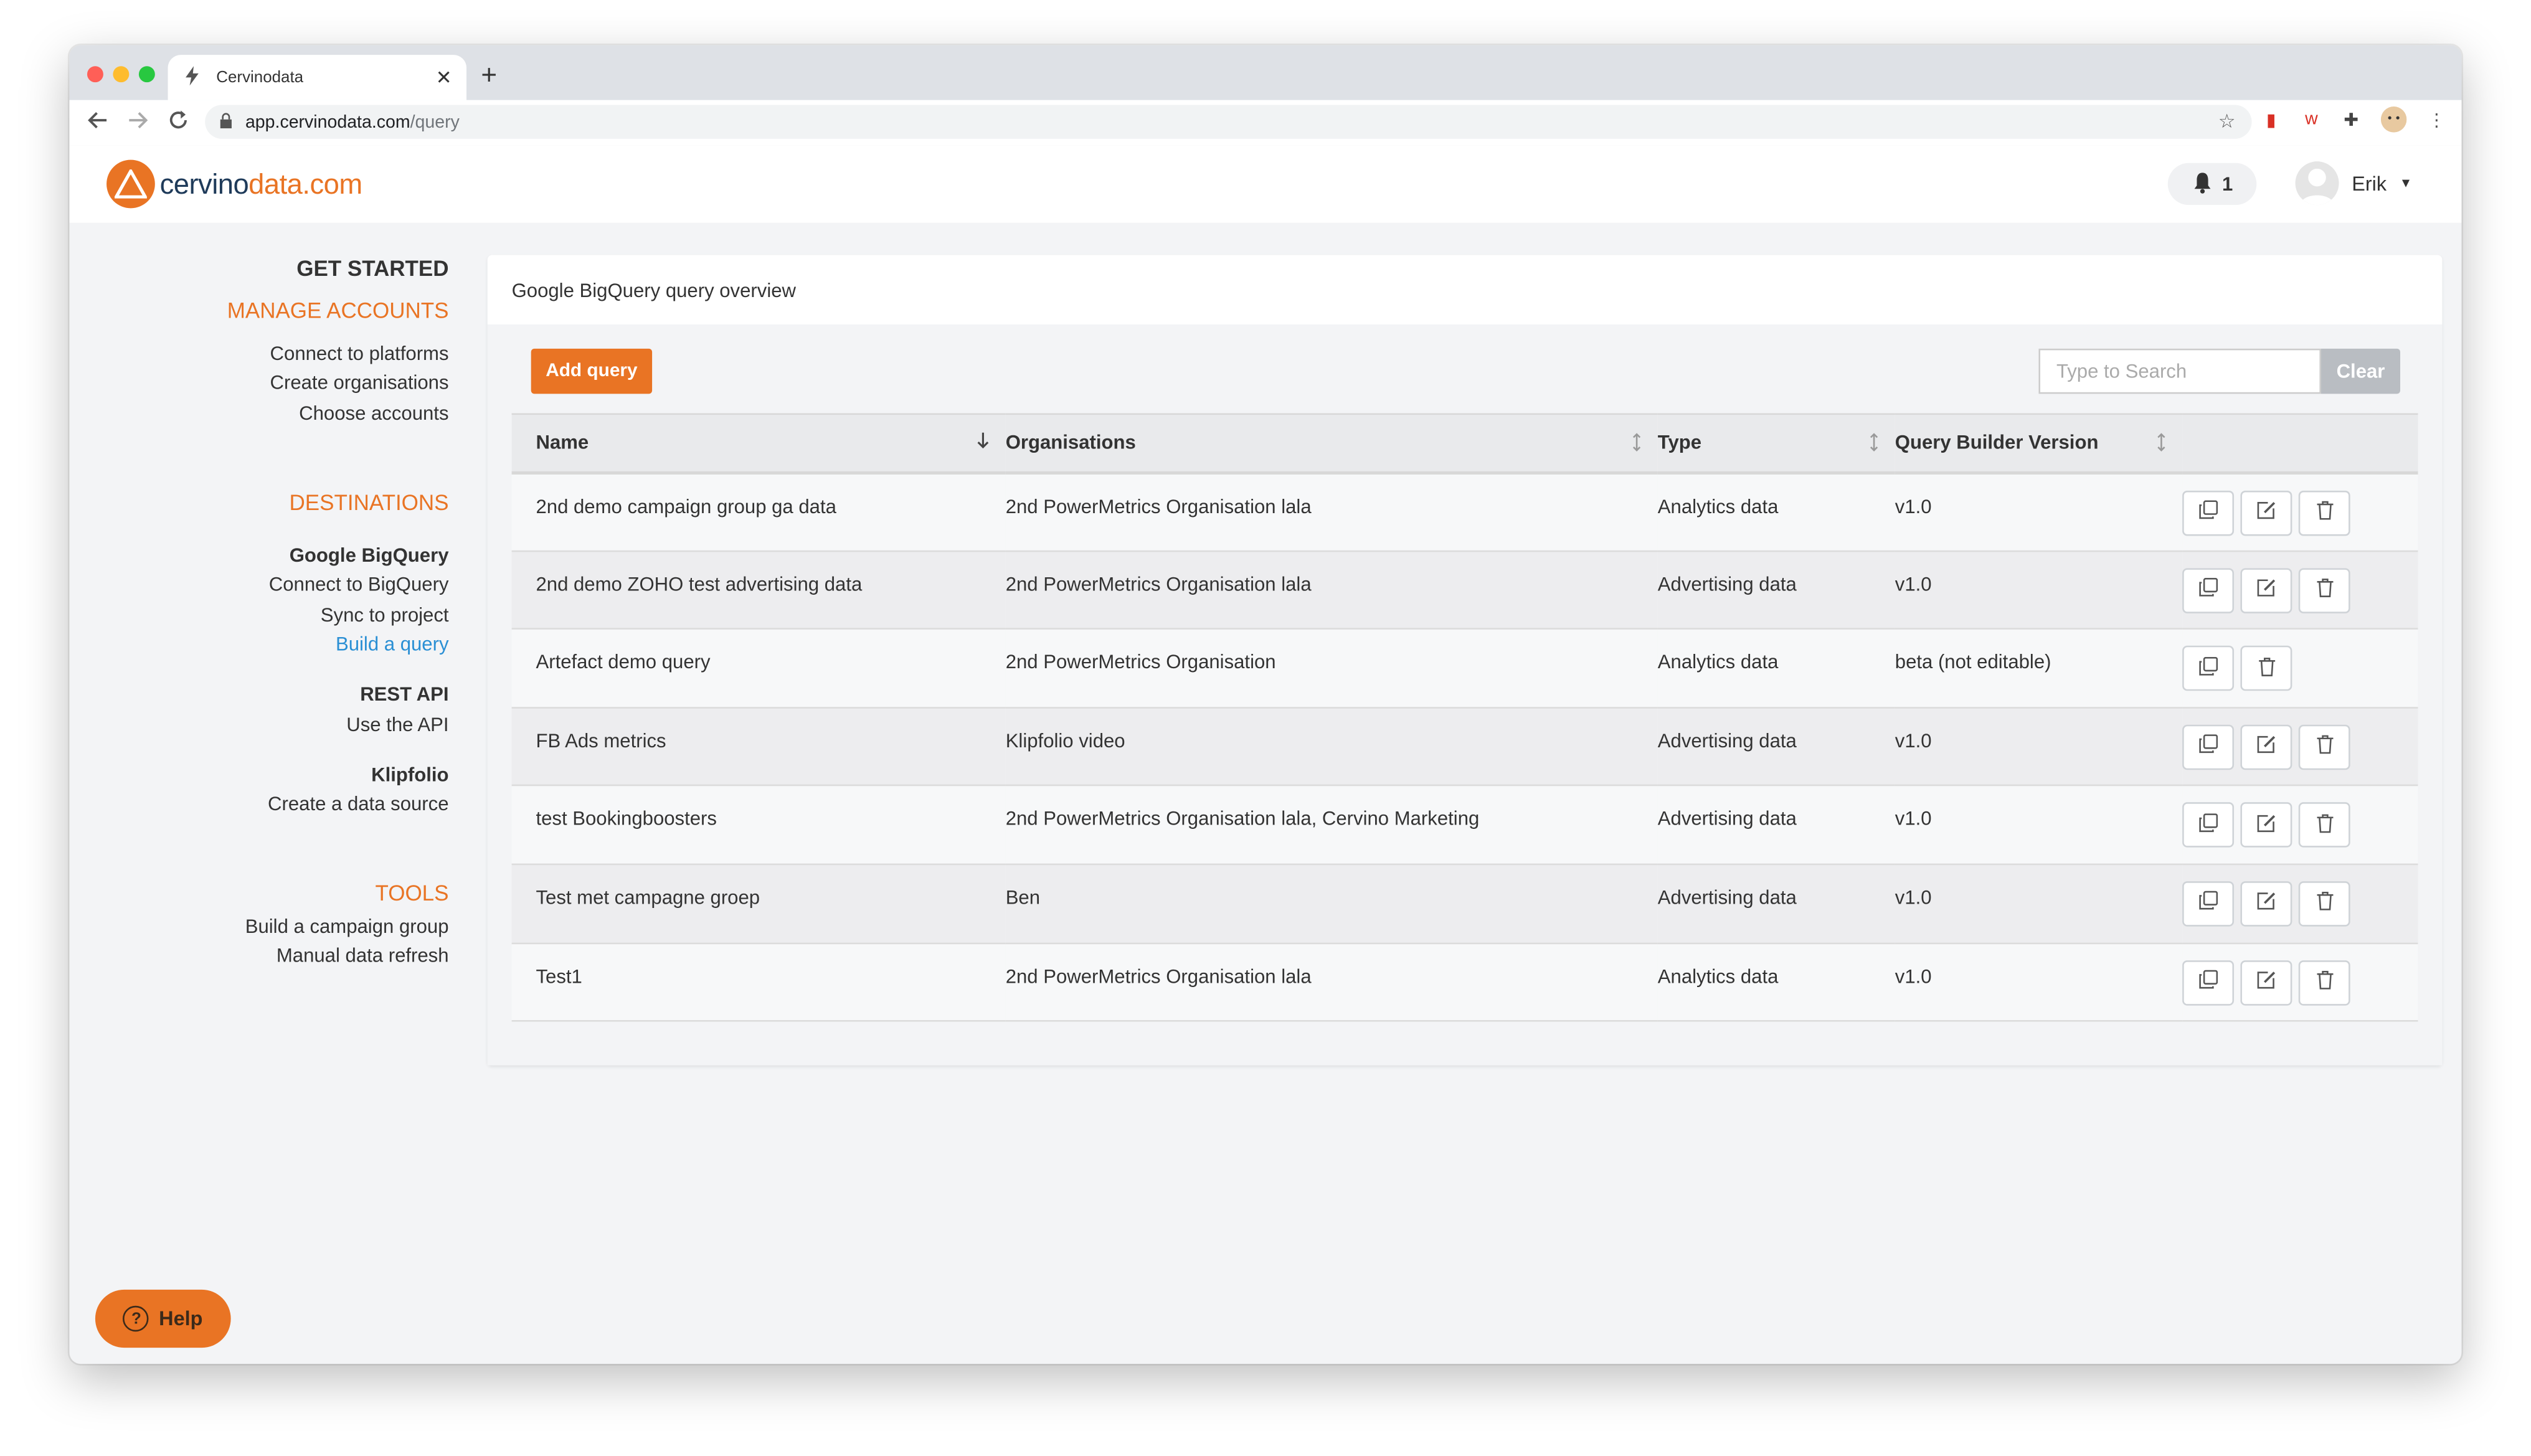 The width and height of the screenshot is (2531, 1456). What do you see at coordinates (2393, 122) in the screenshot?
I see `profile-avatar-icon` at bounding box center [2393, 122].